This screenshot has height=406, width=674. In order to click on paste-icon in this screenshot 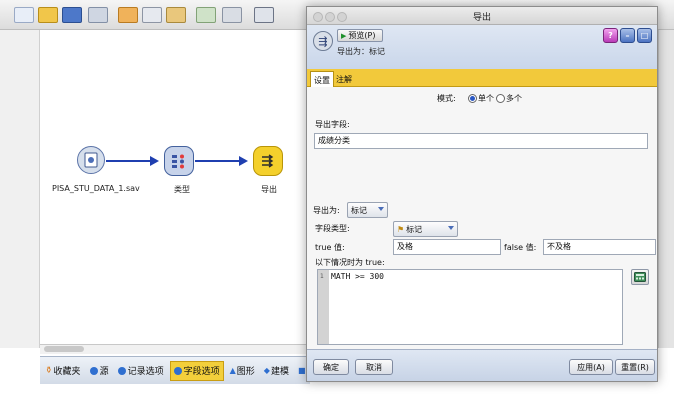, I will do `click(176, 15)`.